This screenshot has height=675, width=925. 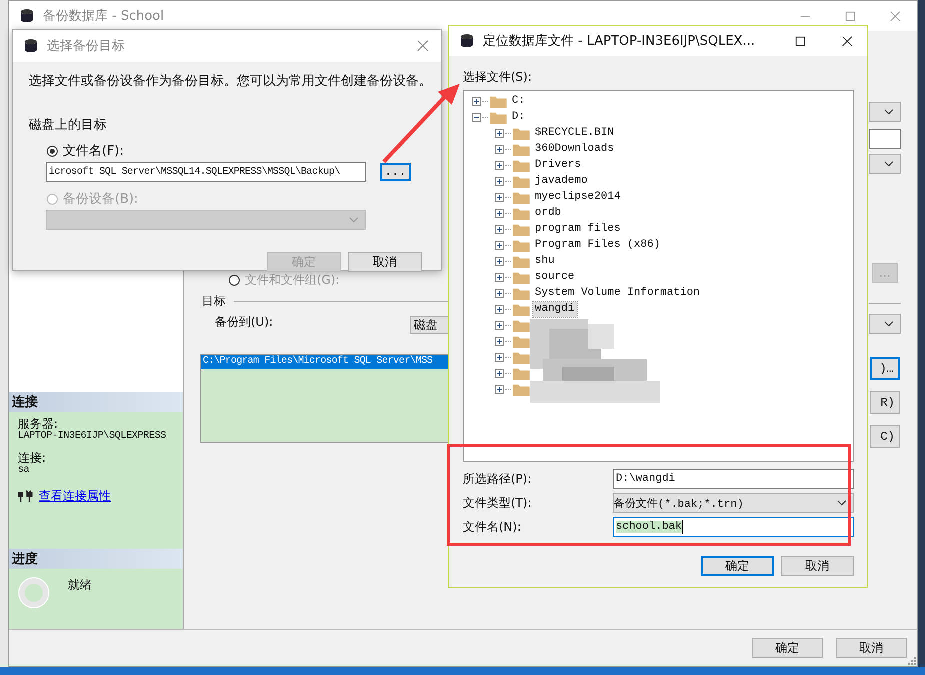 I want to click on folder-name: C:, so click(x=519, y=101).